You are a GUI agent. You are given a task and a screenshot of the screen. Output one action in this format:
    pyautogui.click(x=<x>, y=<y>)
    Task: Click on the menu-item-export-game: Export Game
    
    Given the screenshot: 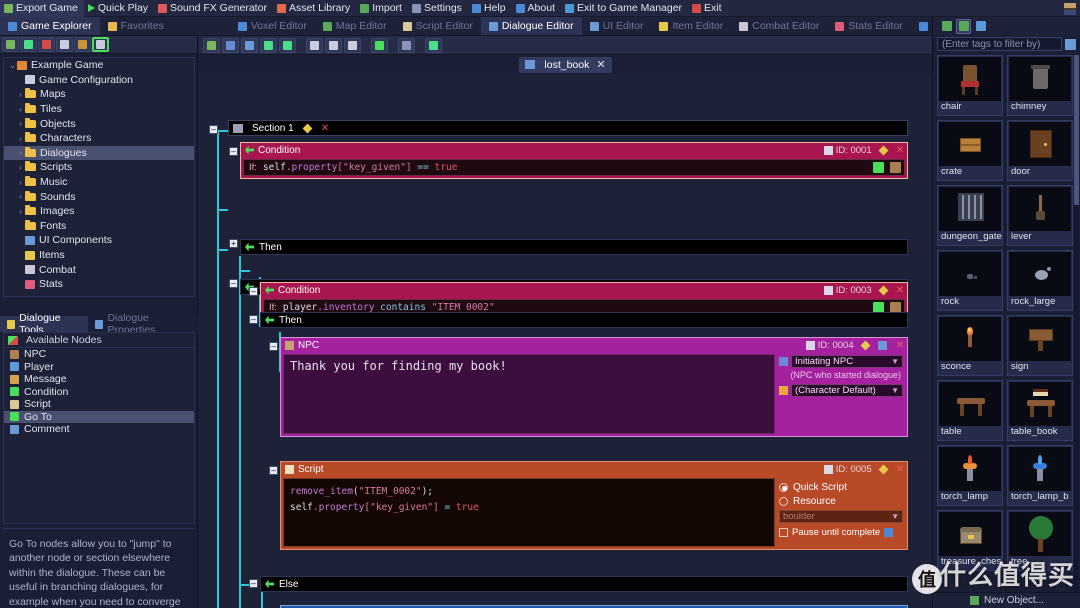 What is the action you would take?
    pyautogui.click(x=42, y=8)
    